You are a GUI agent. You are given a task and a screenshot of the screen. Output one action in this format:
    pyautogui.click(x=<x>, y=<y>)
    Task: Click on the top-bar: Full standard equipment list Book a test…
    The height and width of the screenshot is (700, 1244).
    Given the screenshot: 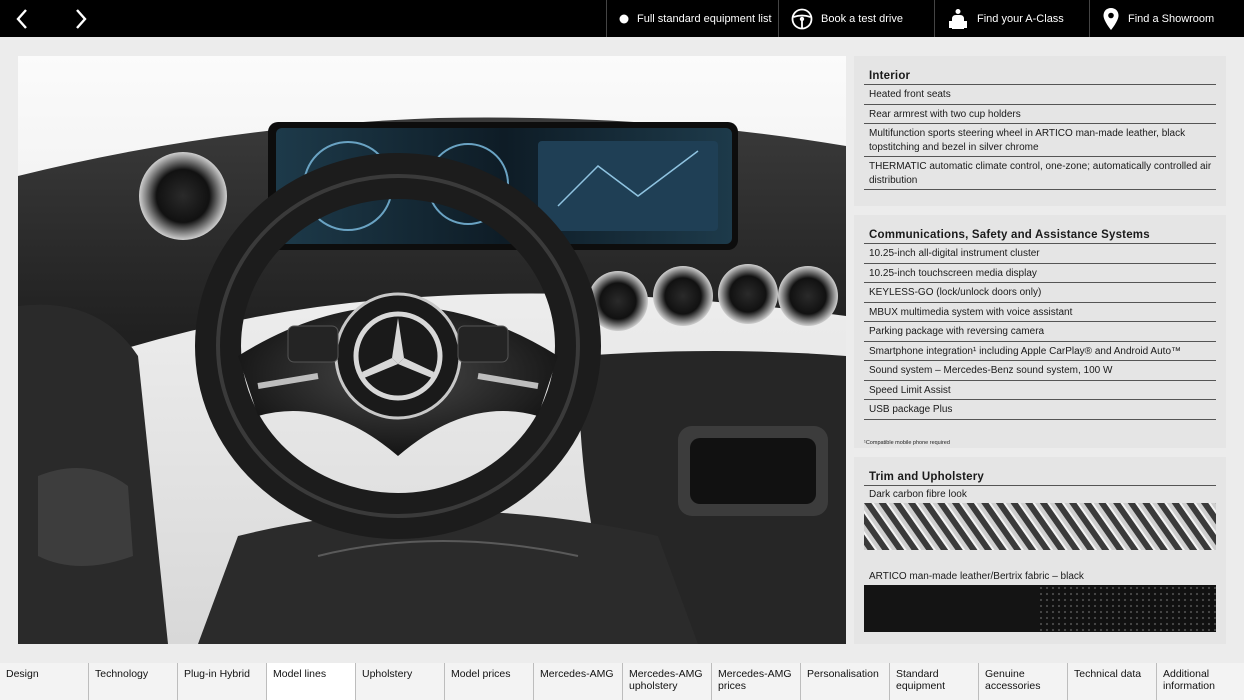 What is the action you would take?
    pyautogui.click(x=622, y=18)
    